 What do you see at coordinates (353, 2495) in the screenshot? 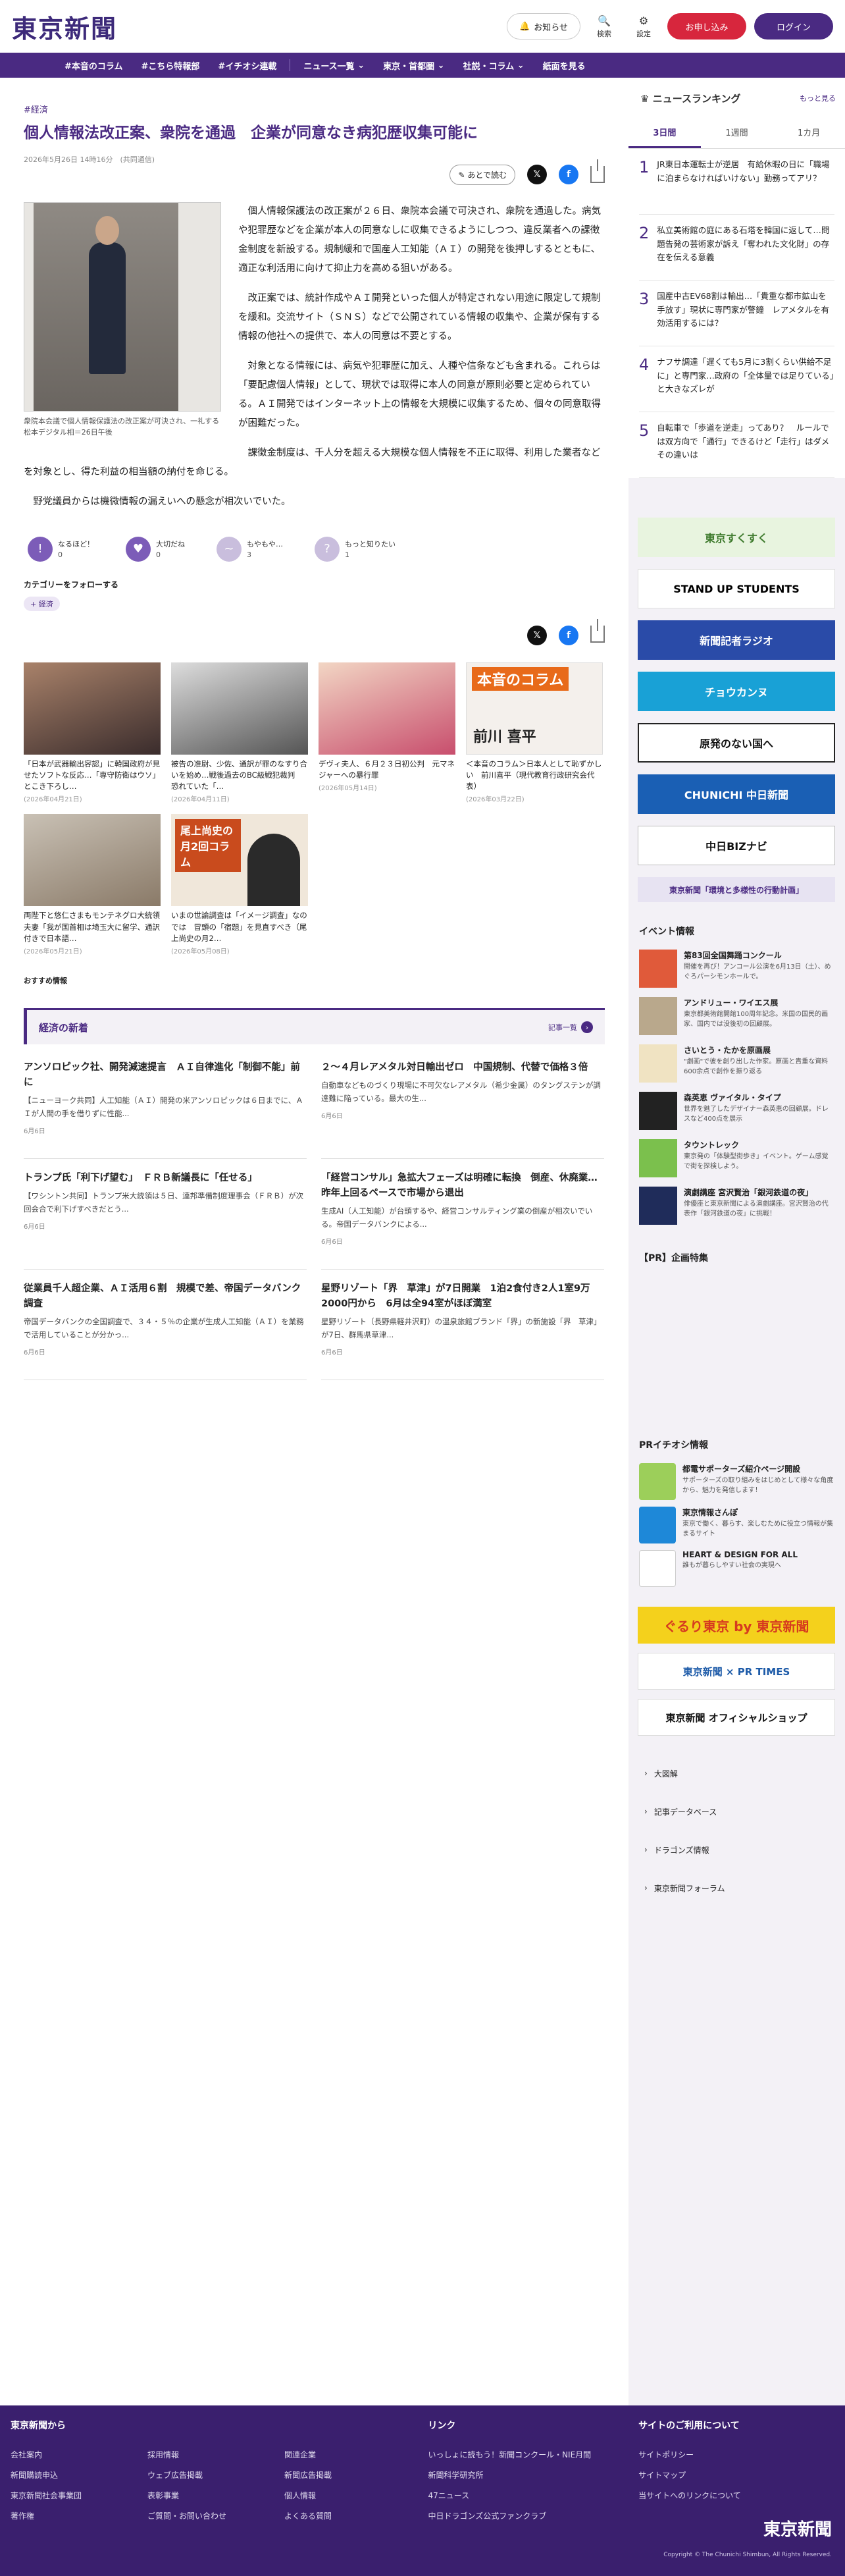
I see `footer-link: 個人情報` at bounding box center [353, 2495].